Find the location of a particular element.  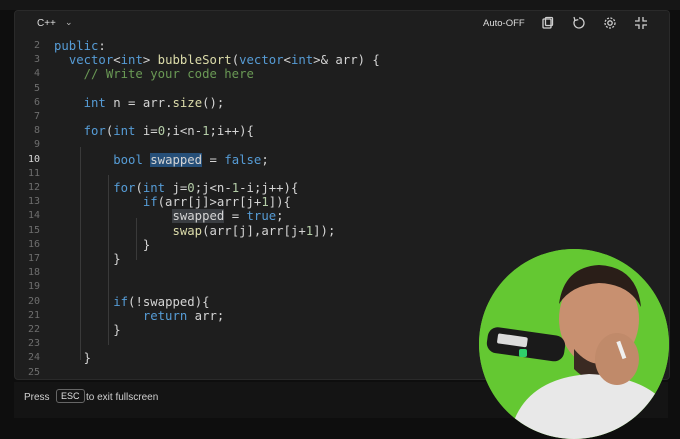

line-number: 7 is located at coordinates (36, 116).